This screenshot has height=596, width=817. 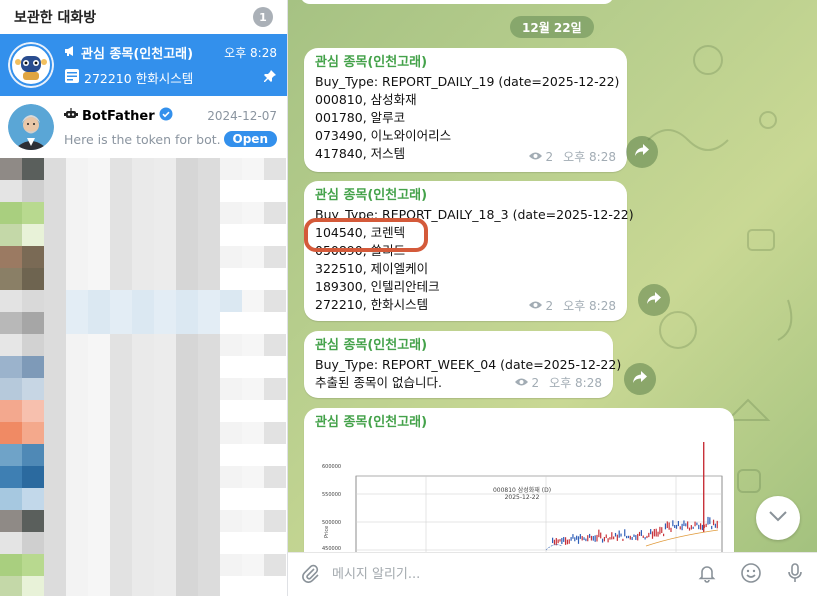 I want to click on notifications-button, so click(x=707, y=574).